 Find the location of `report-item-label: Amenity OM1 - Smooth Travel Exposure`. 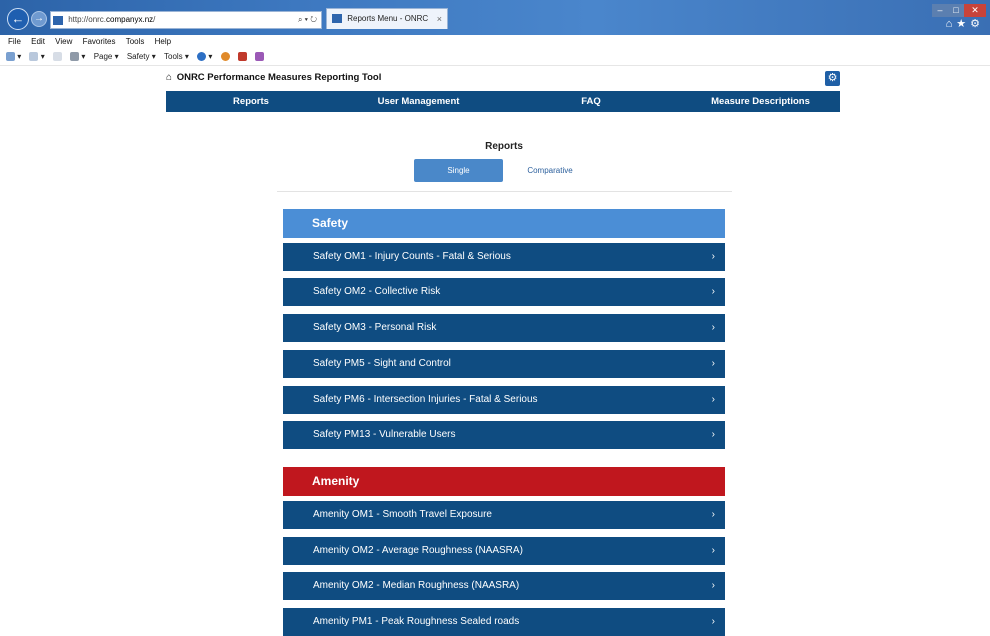

report-item-label: Amenity OM1 - Smooth Travel Exposure is located at coordinates (402, 514).